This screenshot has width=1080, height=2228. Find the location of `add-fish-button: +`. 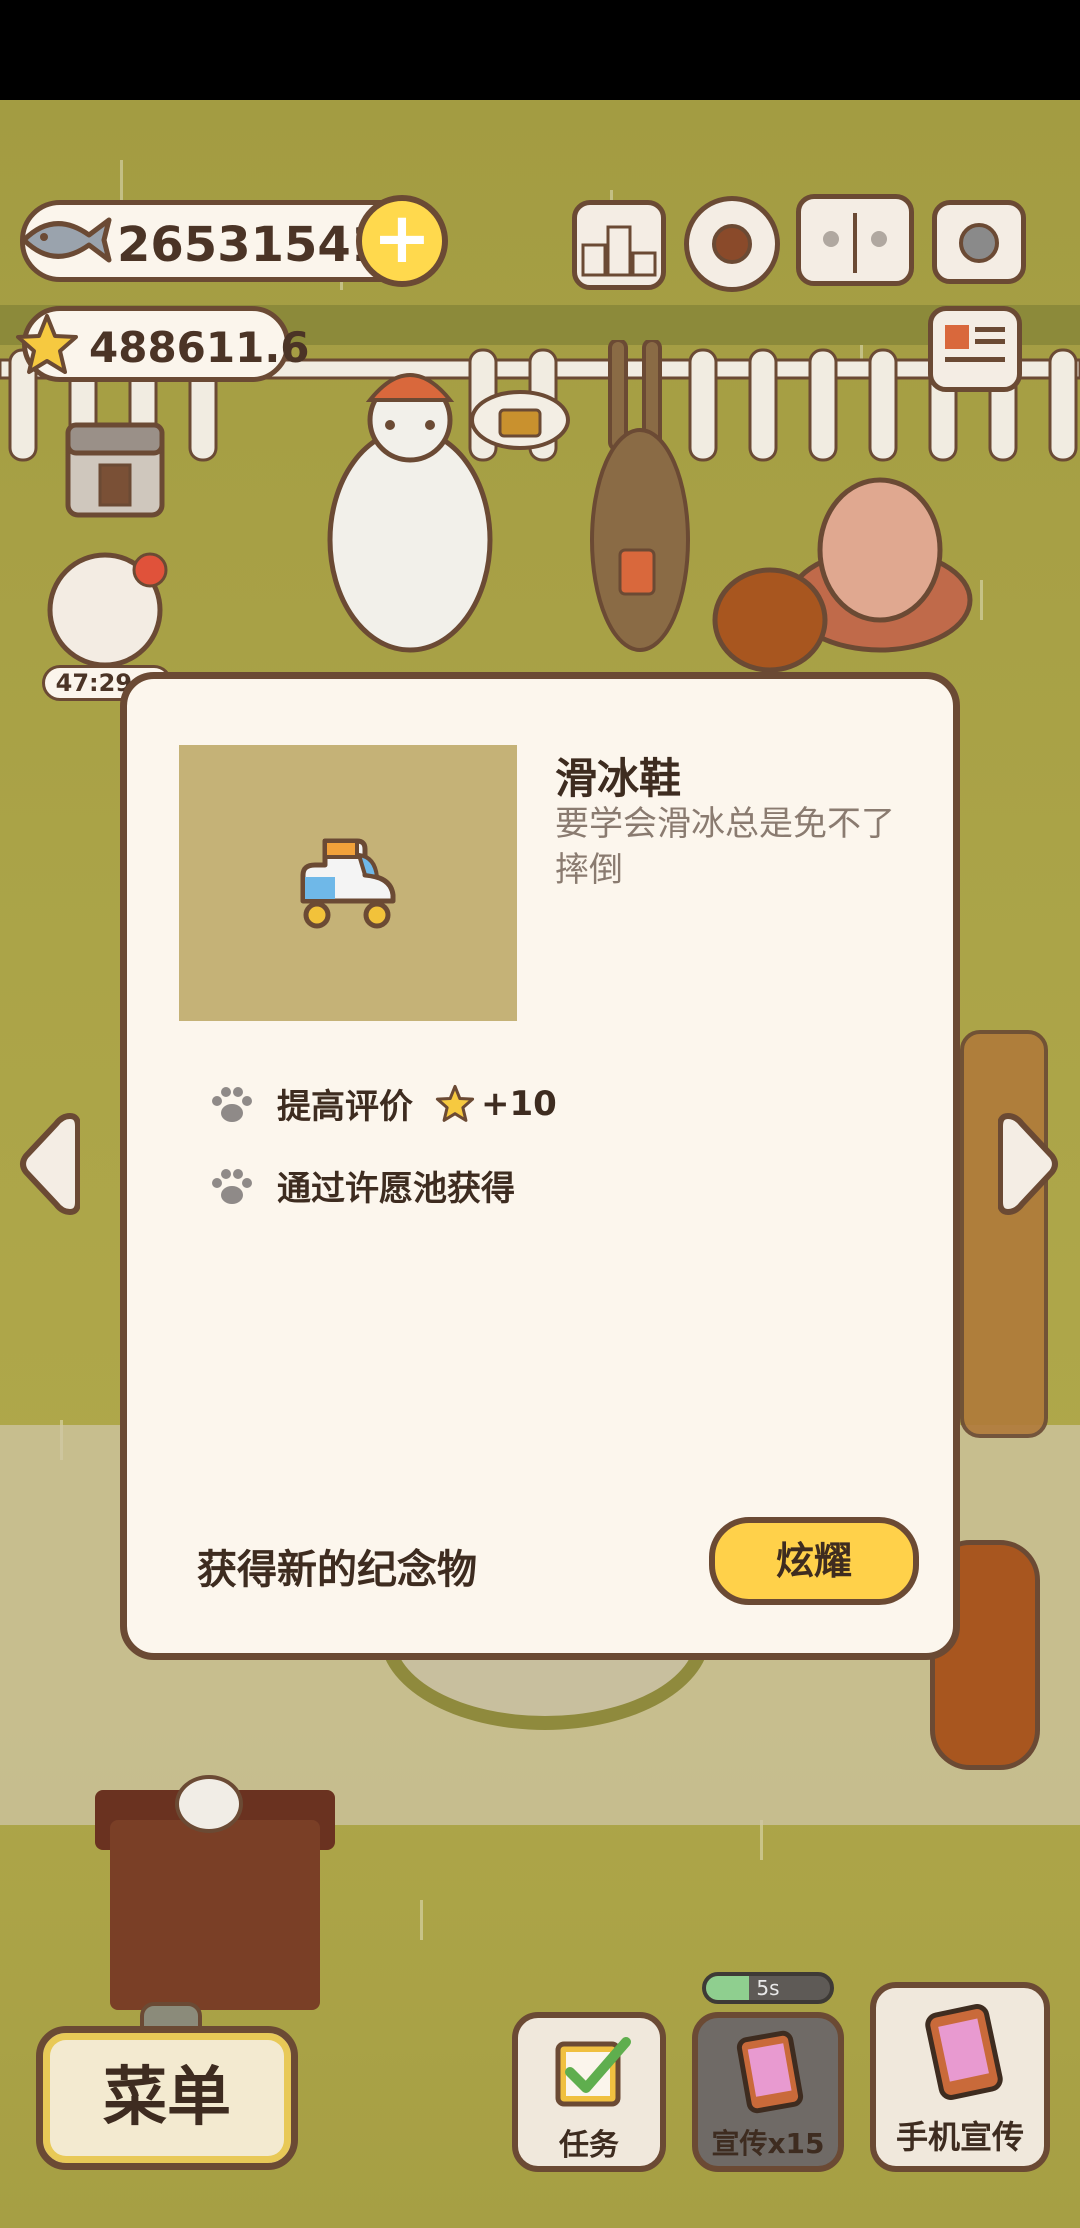

add-fish-button: + is located at coordinates (402, 241).